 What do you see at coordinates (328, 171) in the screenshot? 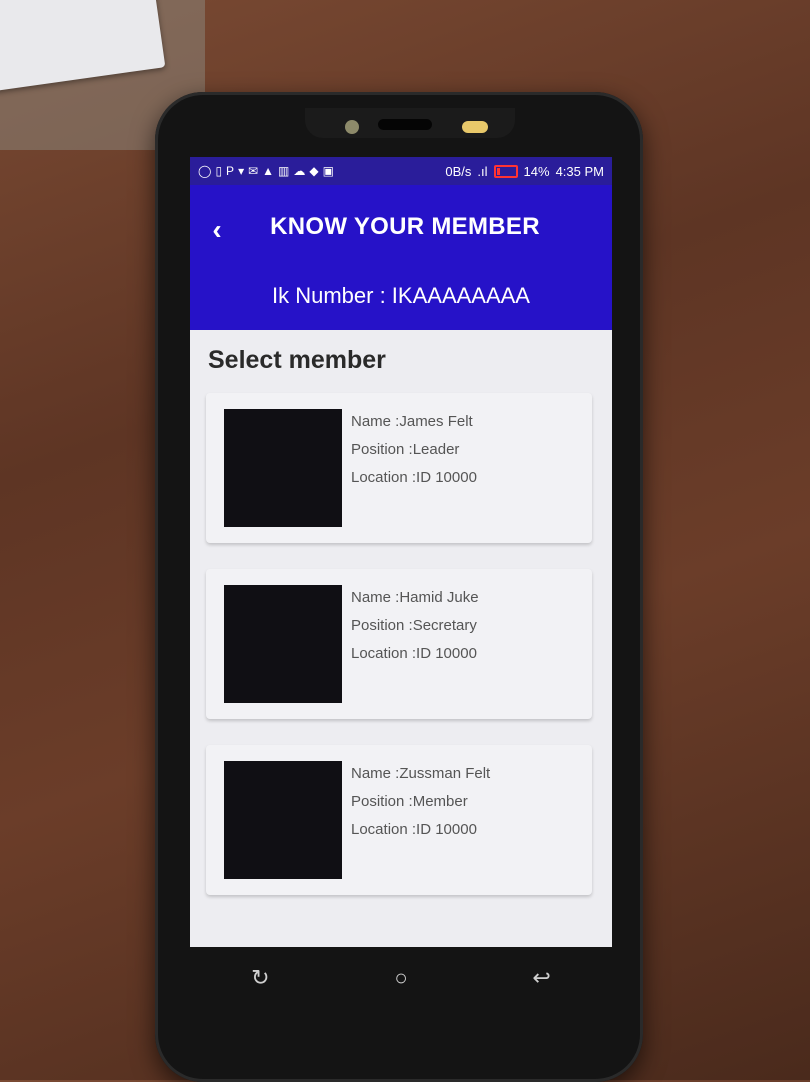
I see `image-icon: ▣` at bounding box center [328, 171].